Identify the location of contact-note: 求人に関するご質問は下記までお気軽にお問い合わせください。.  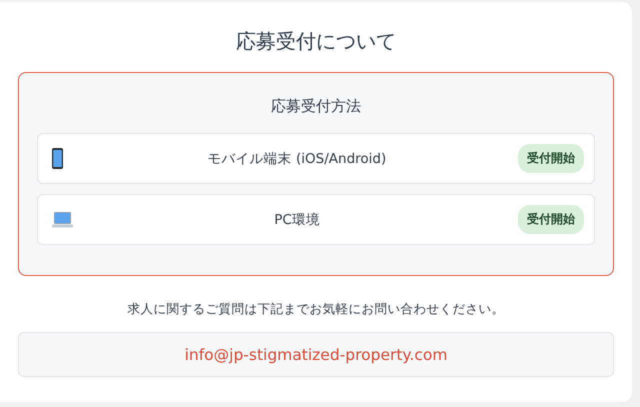
(316, 309).